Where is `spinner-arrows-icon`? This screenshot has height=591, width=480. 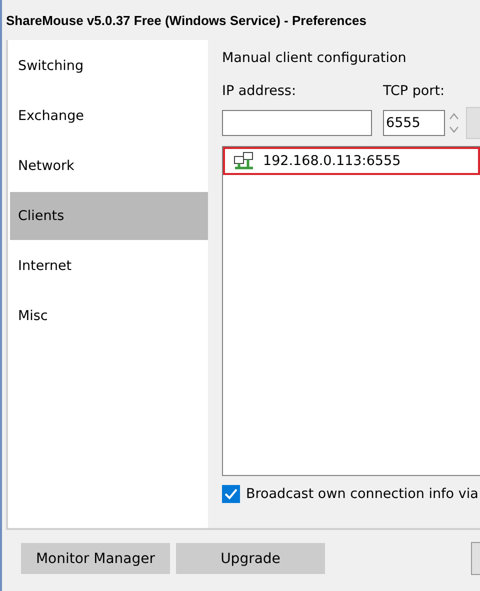
spinner-arrows-icon is located at coordinates (454, 123).